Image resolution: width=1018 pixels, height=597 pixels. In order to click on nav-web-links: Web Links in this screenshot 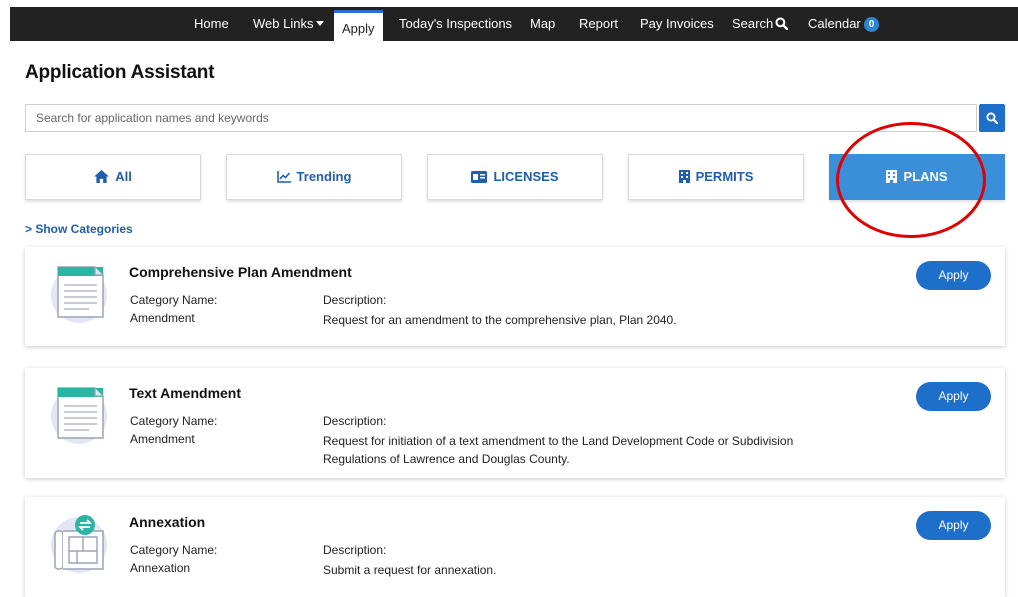, I will do `click(289, 24)`.